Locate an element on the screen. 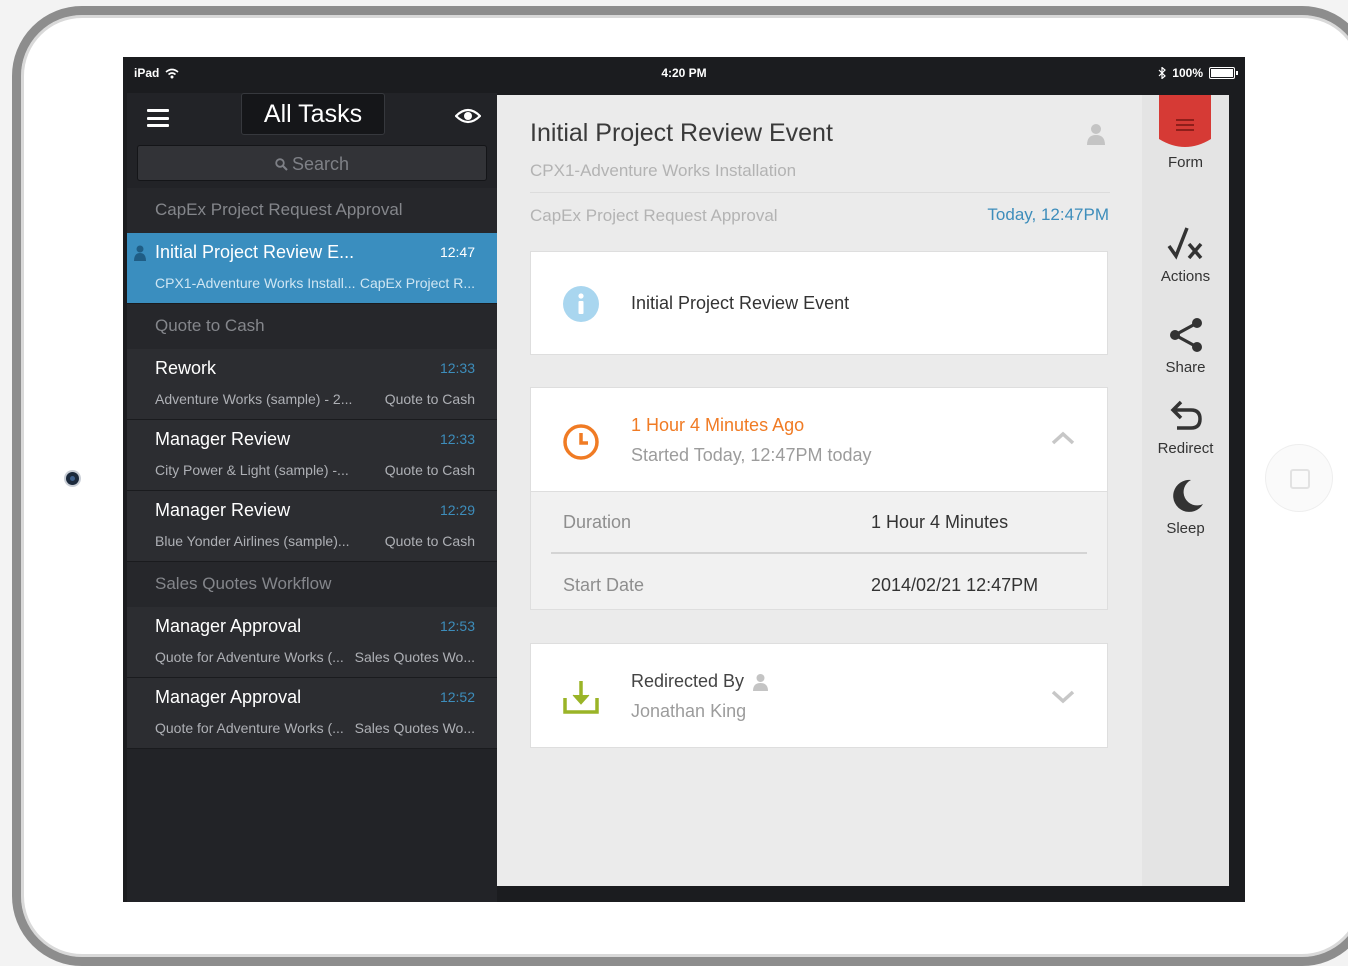  redirect-button: Redirect is located at coordinates (1185, 427).